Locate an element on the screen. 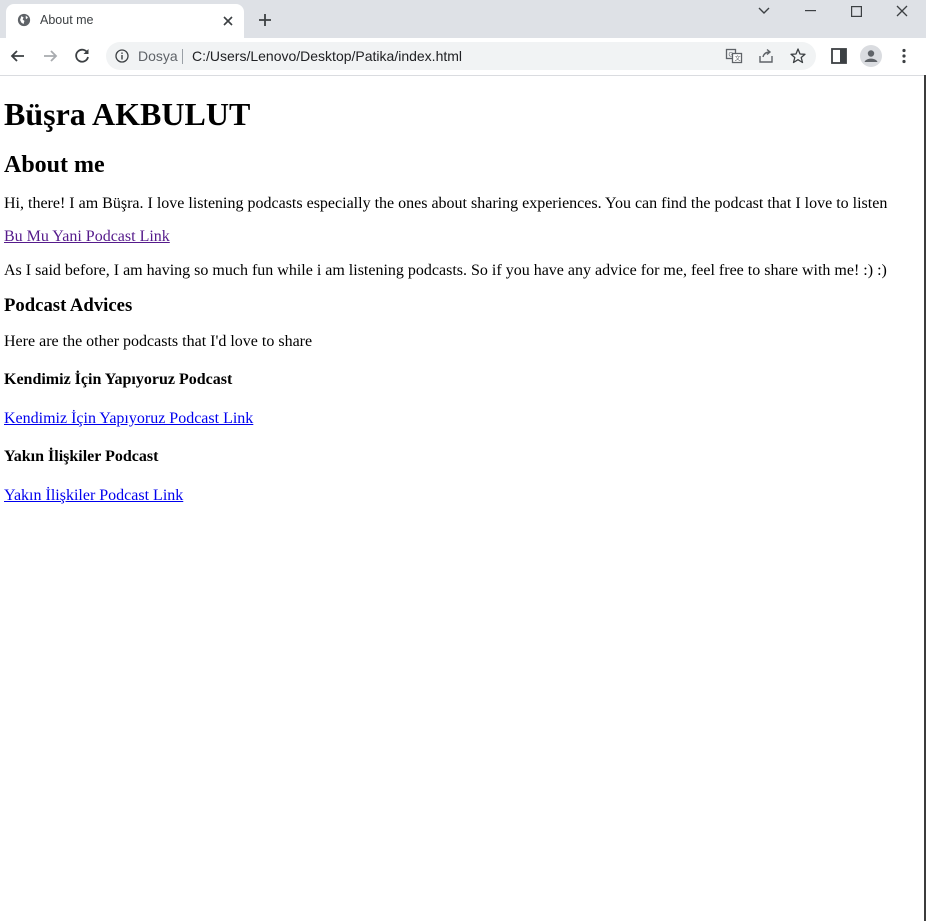  chevron-down-icon is located at coordinates (764, 10).